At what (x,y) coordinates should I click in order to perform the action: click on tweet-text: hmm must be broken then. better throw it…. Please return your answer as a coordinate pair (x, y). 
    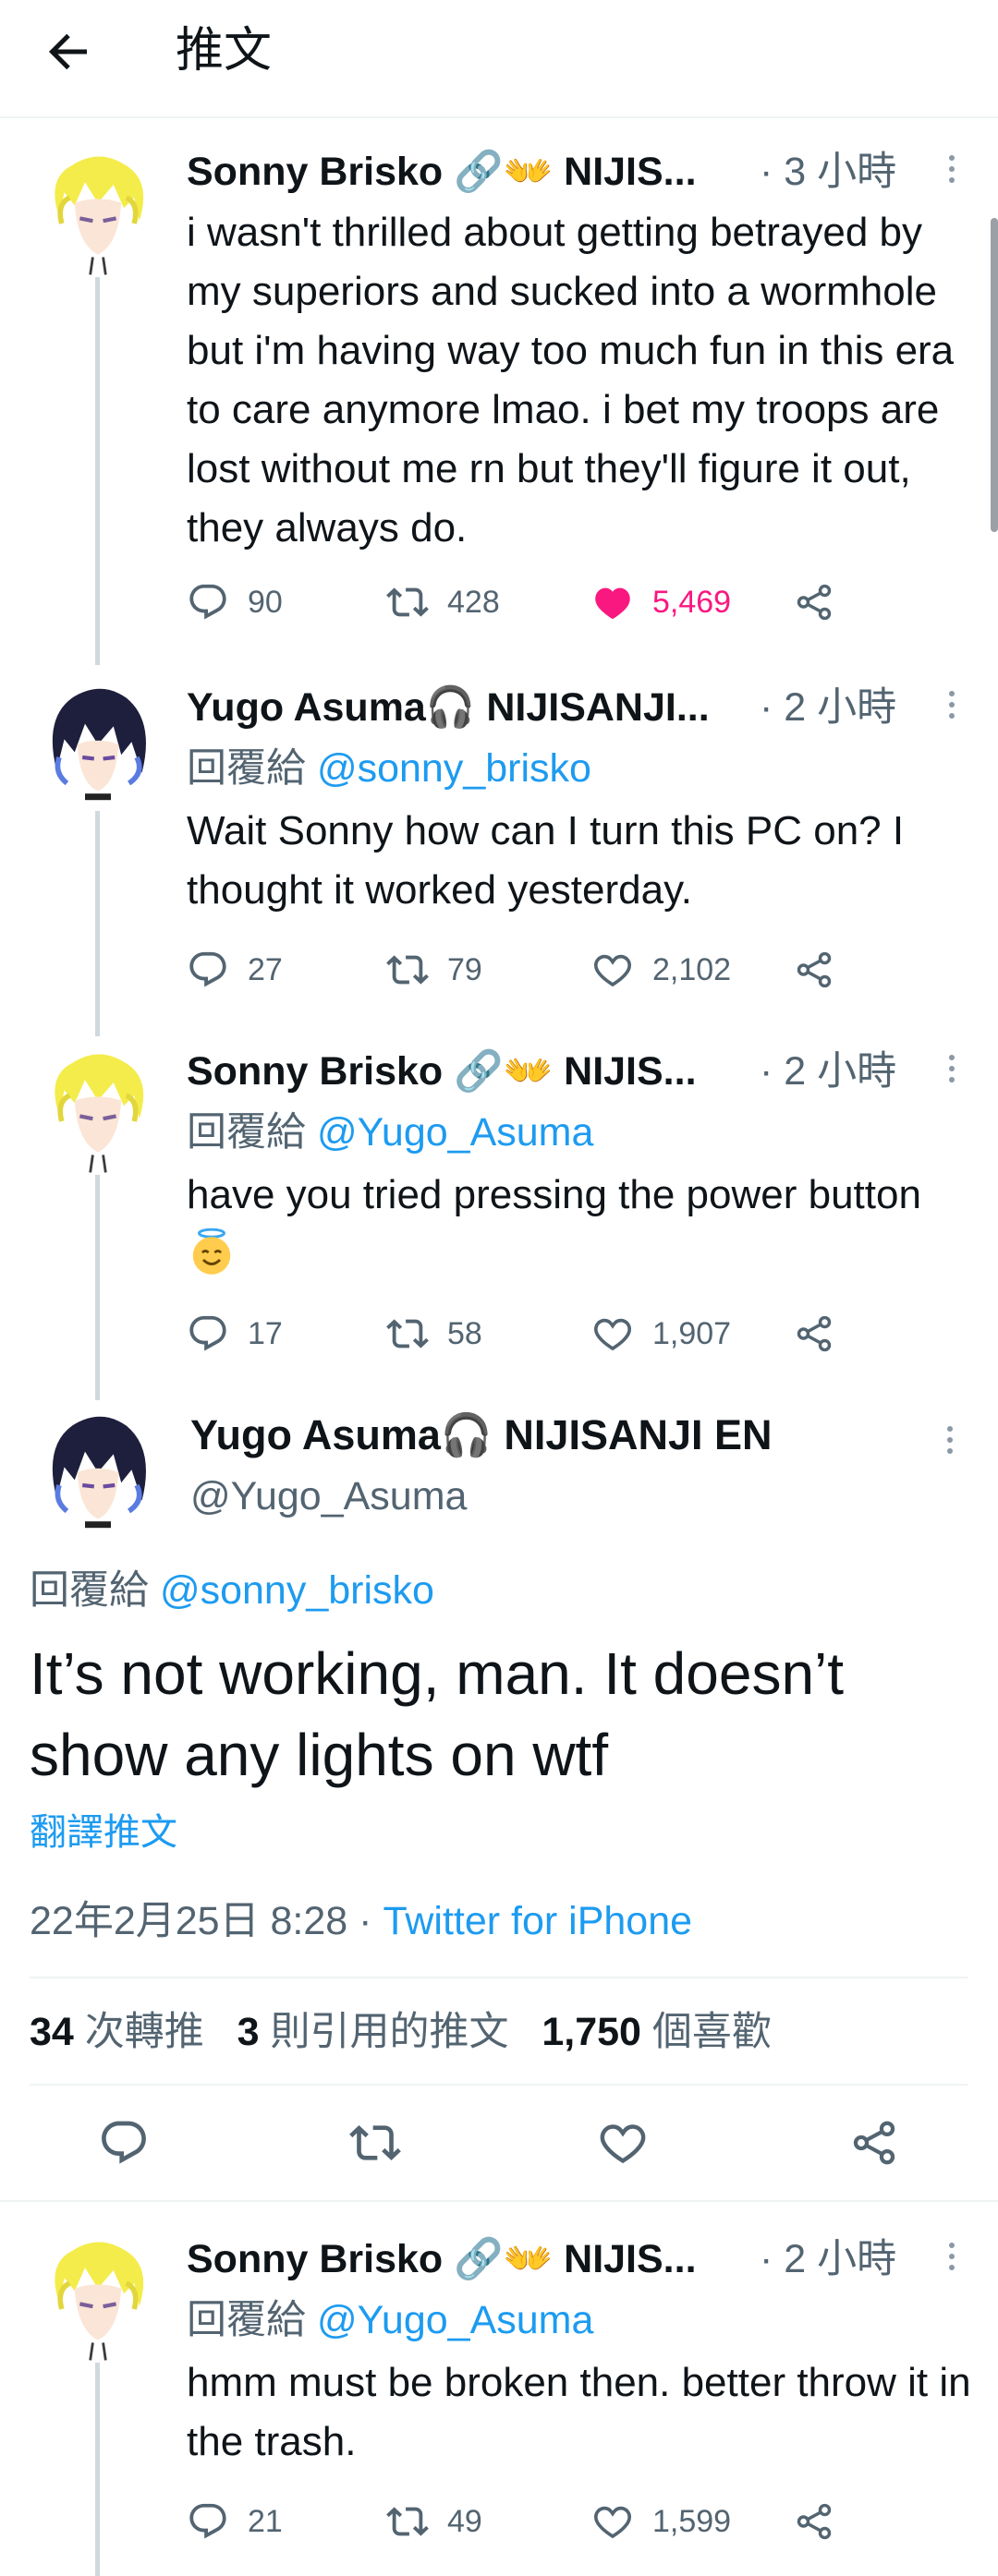
    Looking at the image, I should click on (579, 2412).